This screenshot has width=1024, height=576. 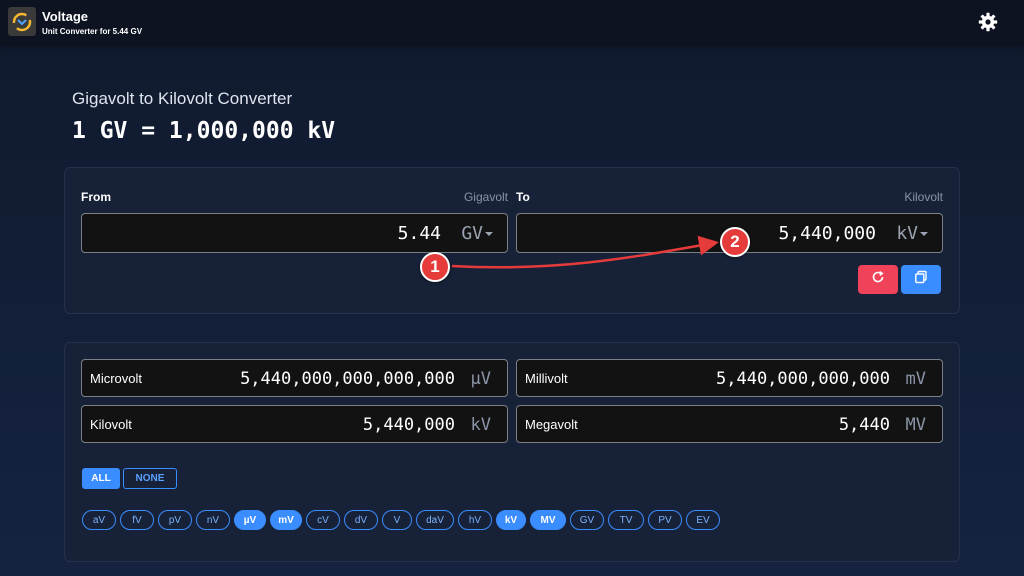 What do you see at coordinates (101, 478) in the screenshot?
I see `select-all-button: ALL` at bounding box center [101, 478].